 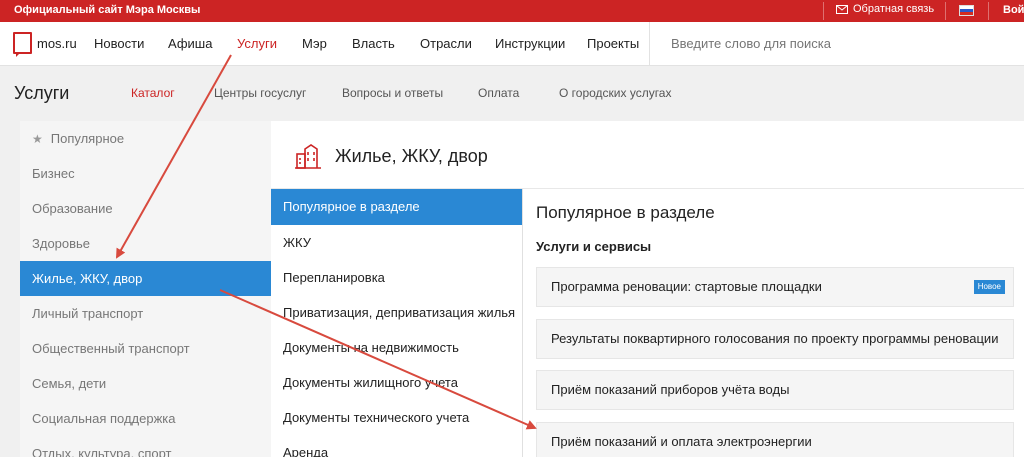 I want to click on section-header: Жилье, ЖКУ, двор, so click(x=390, y=156).